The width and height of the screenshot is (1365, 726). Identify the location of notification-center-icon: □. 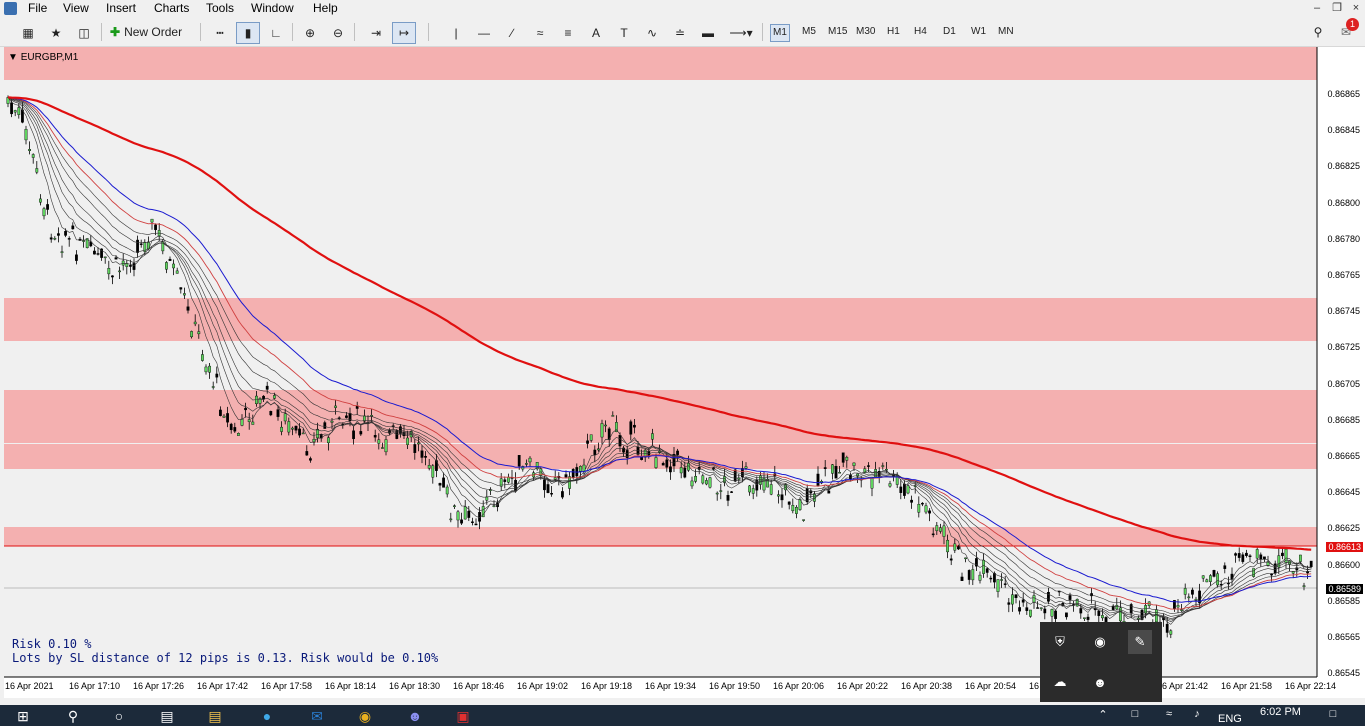
(1333, 717).